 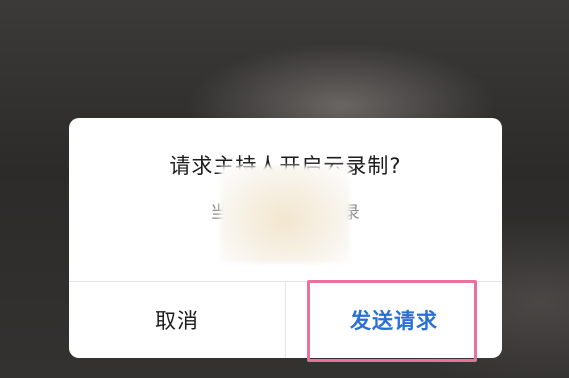 What do you see at coordinates (177, 320) in the screenshot?
I see `cancel-button: 取消` at bounding box center [177, 320].